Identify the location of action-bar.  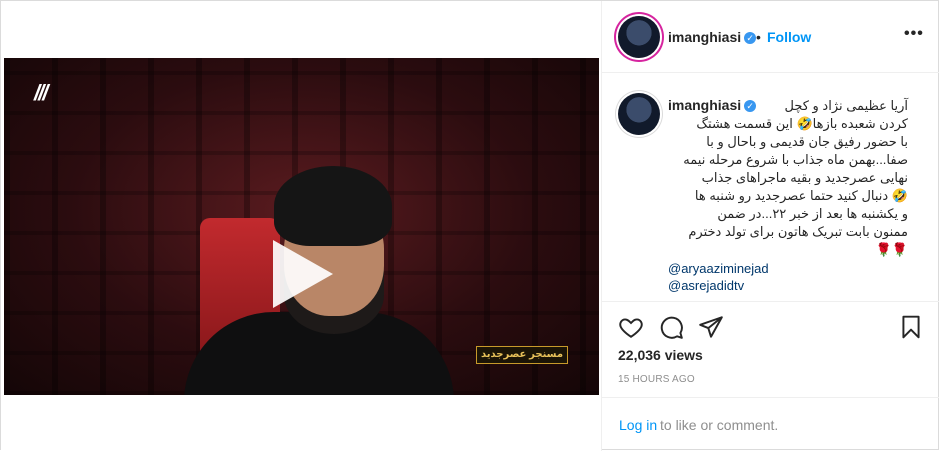
(770, 325).